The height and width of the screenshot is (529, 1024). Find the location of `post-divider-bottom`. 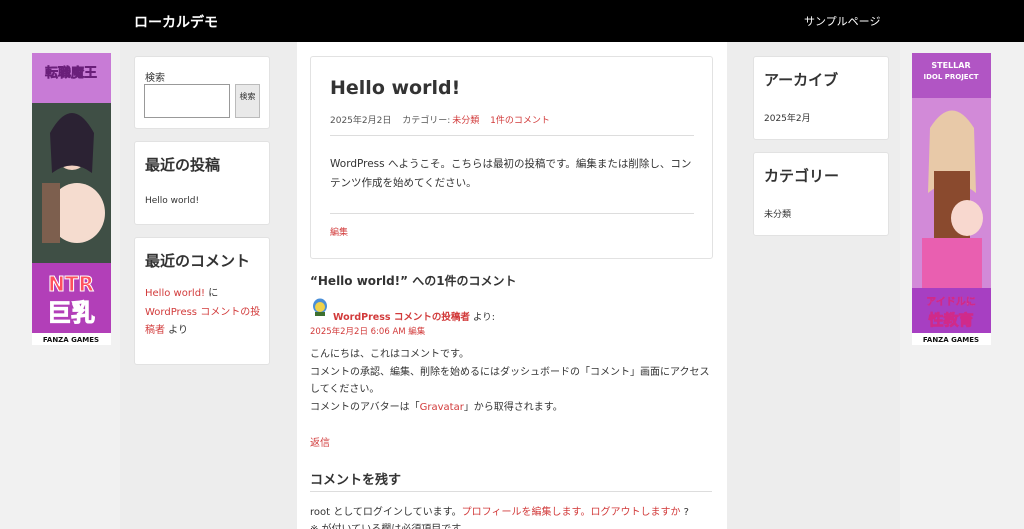

post-divider-bottom is located at coordinates (512, 213).